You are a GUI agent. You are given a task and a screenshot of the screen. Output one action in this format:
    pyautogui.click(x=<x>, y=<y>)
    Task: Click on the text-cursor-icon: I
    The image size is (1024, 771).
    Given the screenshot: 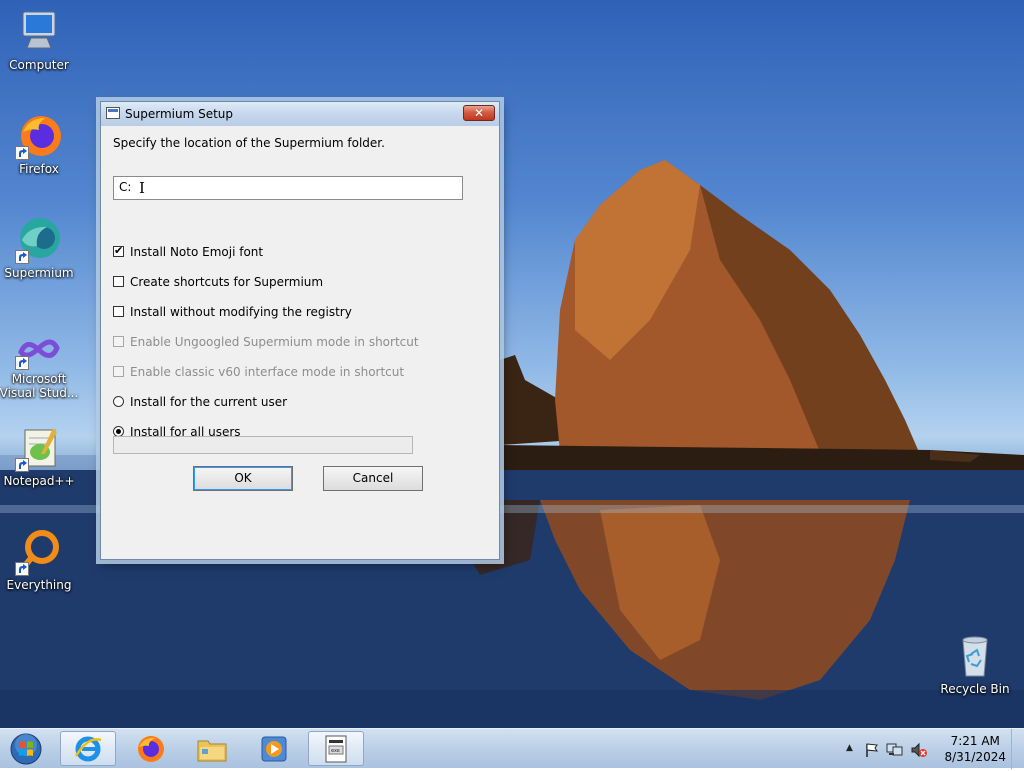 What is the action you would take?
    pyautogui.click(x=142, y=188)
    